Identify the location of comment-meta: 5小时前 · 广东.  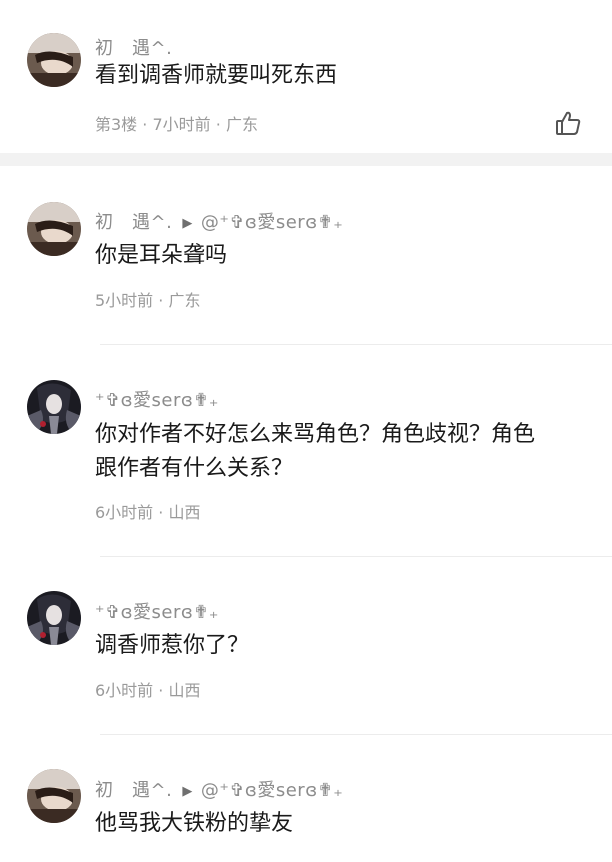
(147, 299).